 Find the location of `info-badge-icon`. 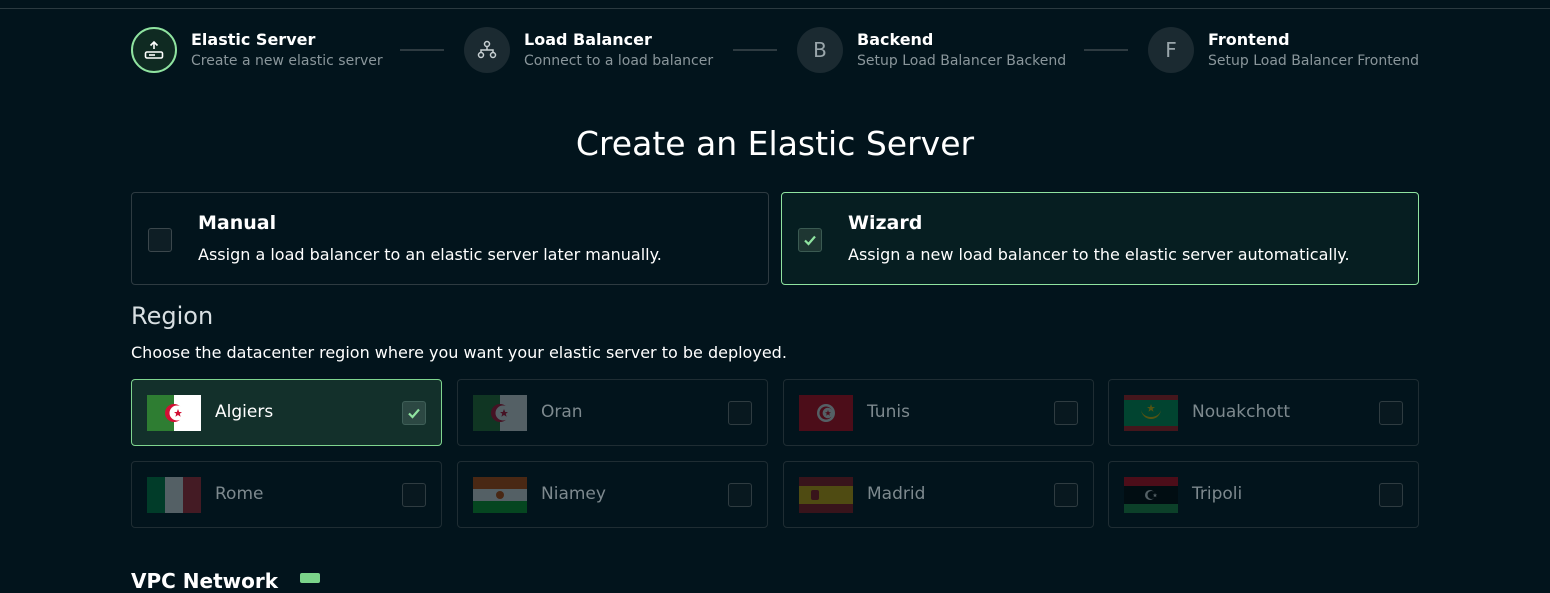

info-badge-icon is located at coordinates (310, 578).